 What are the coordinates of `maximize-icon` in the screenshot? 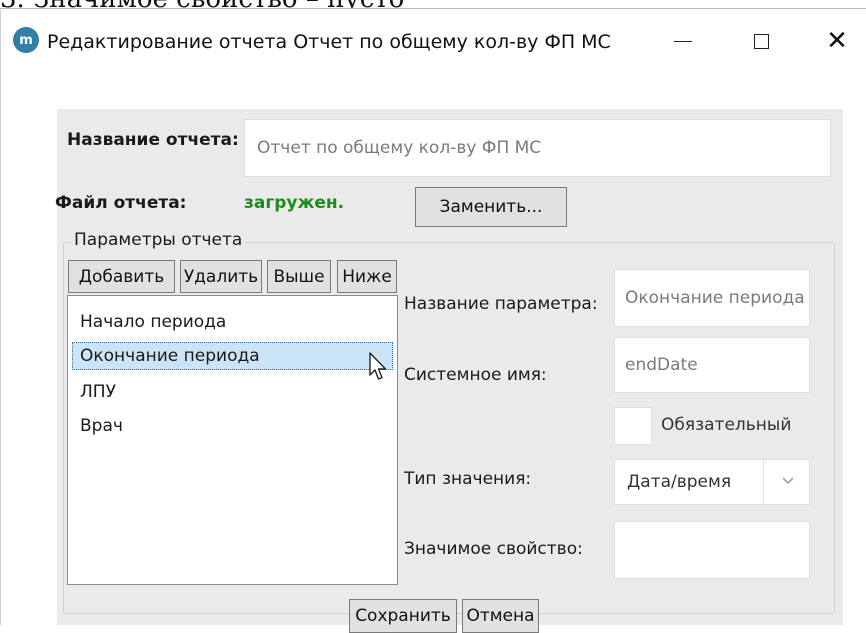 It's located at (761, 41).